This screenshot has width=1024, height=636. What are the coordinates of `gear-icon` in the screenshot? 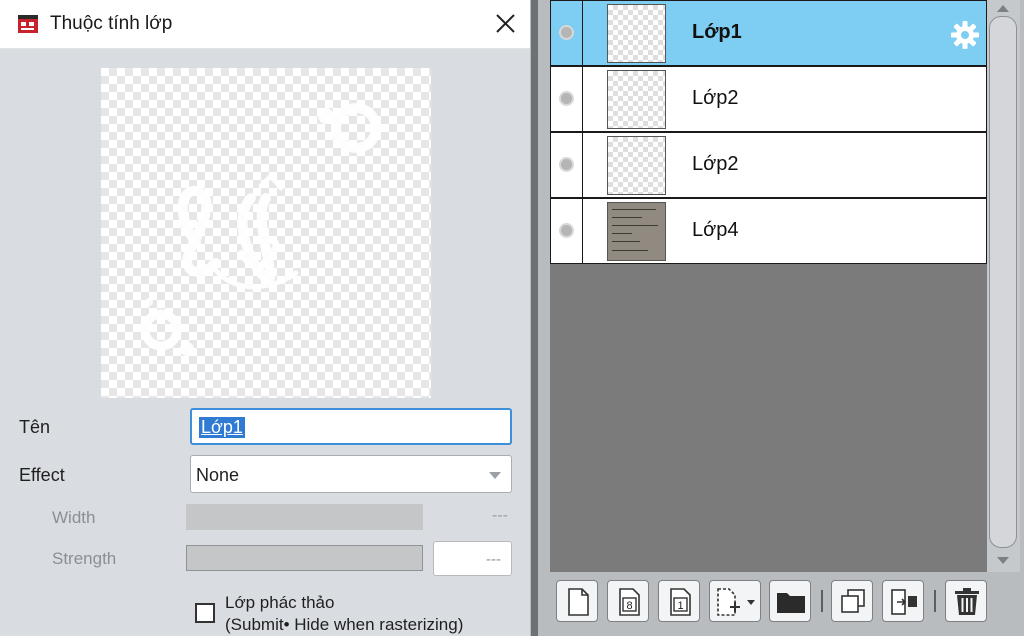 It's located at (965, 35).